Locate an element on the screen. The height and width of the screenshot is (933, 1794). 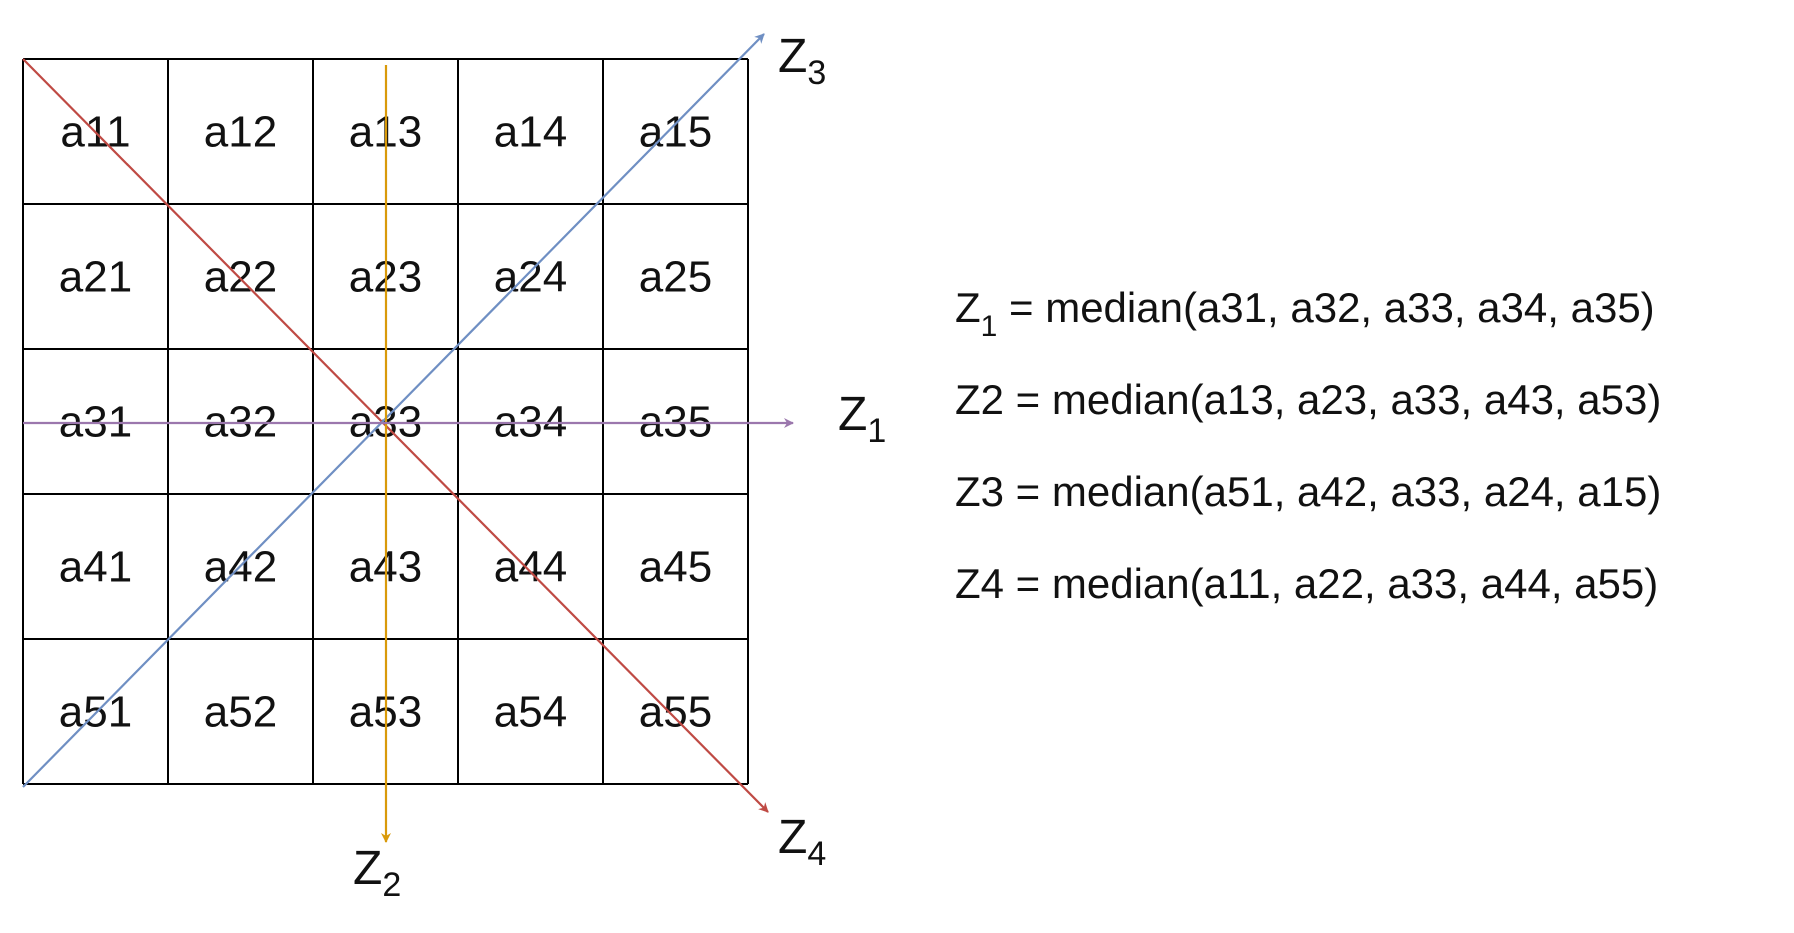
formula-line: Z4 = median(a11, a22, a33, a44, a55) is located at coordinates (1365, 584).